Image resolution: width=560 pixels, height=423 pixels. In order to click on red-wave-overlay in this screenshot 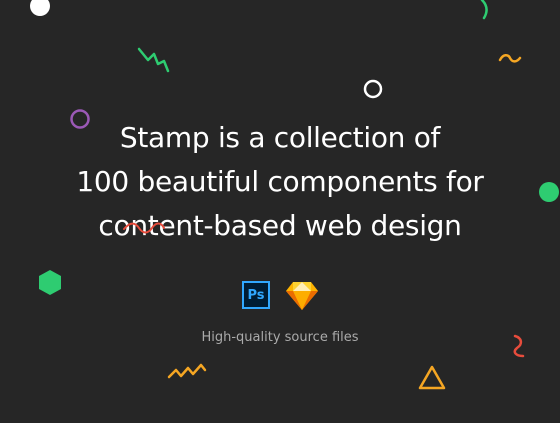, I will do `click(144, 228)`.